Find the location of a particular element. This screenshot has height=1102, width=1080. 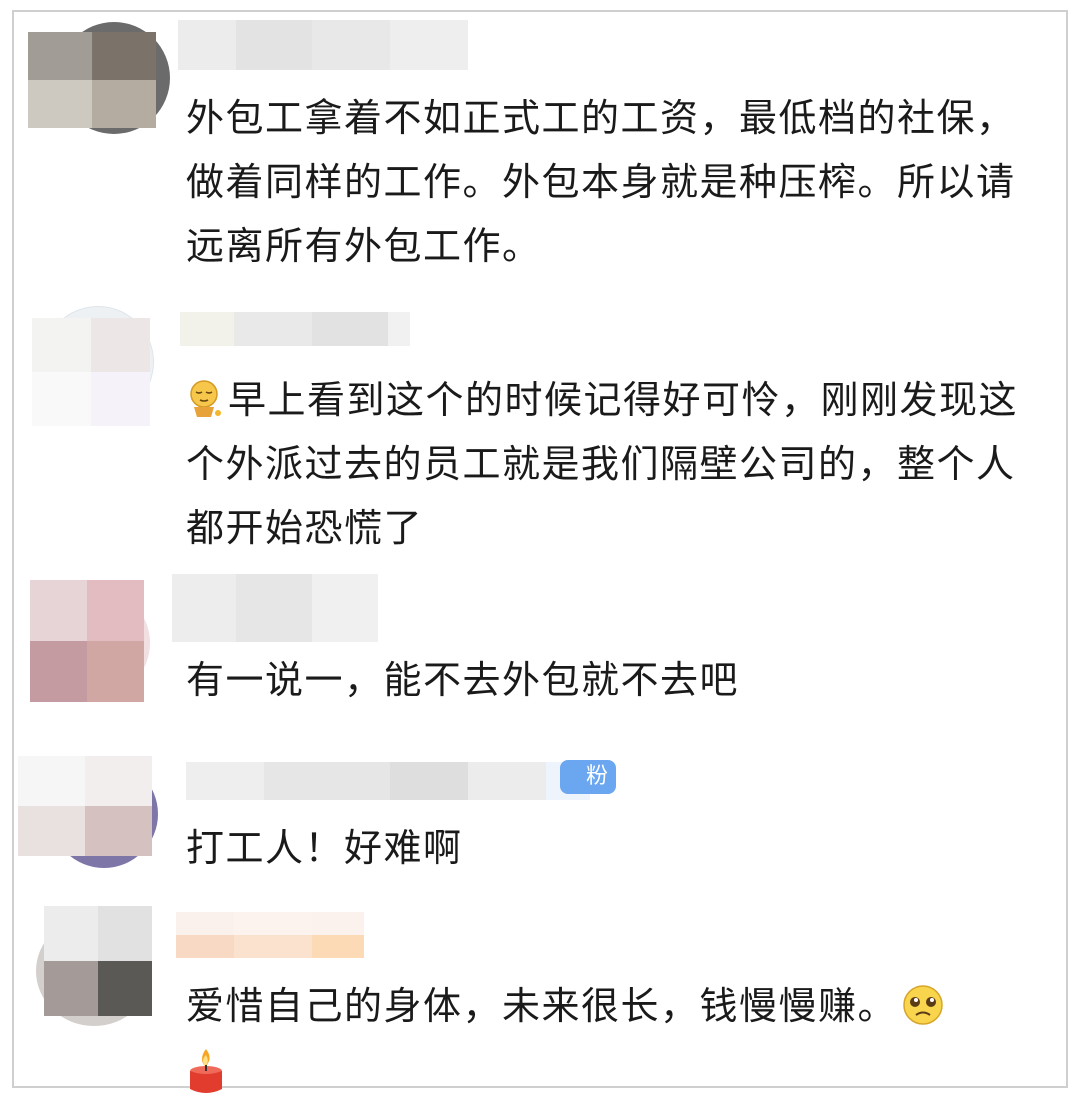

sleepy-face-icon is located at coordinates (205, 398).